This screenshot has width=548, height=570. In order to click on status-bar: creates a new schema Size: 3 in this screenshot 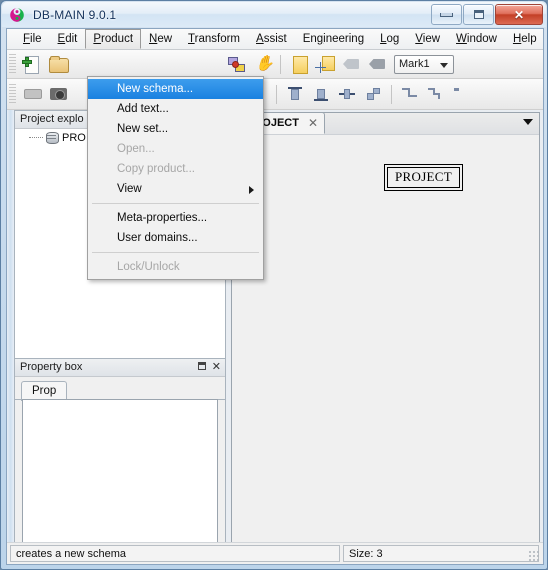, I will do `click(275, 553)`.